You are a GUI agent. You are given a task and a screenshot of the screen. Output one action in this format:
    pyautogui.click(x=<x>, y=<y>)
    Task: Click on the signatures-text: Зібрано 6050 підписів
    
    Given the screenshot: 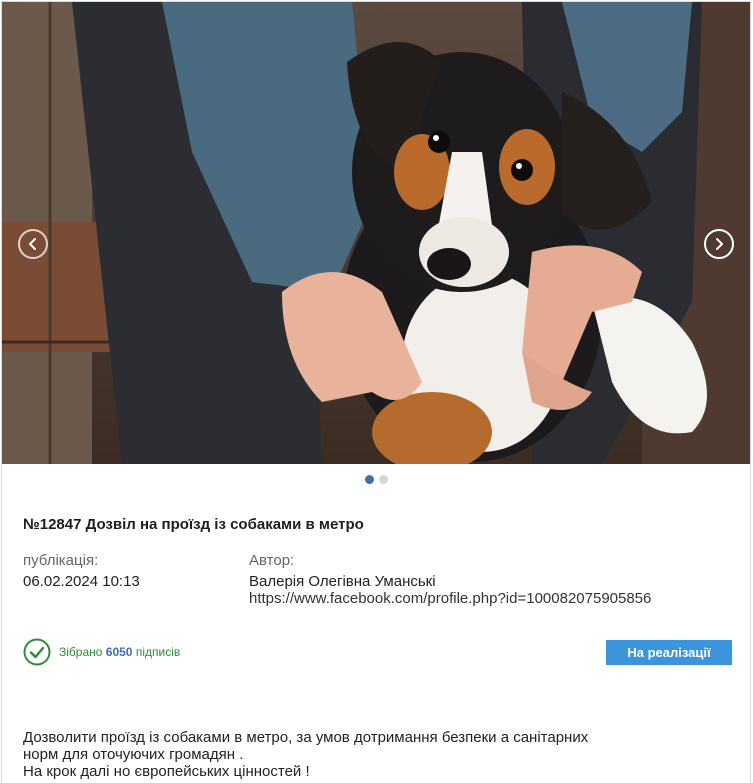 What is the action you would take?
    pyautogui.click(x=119, y=652)
    